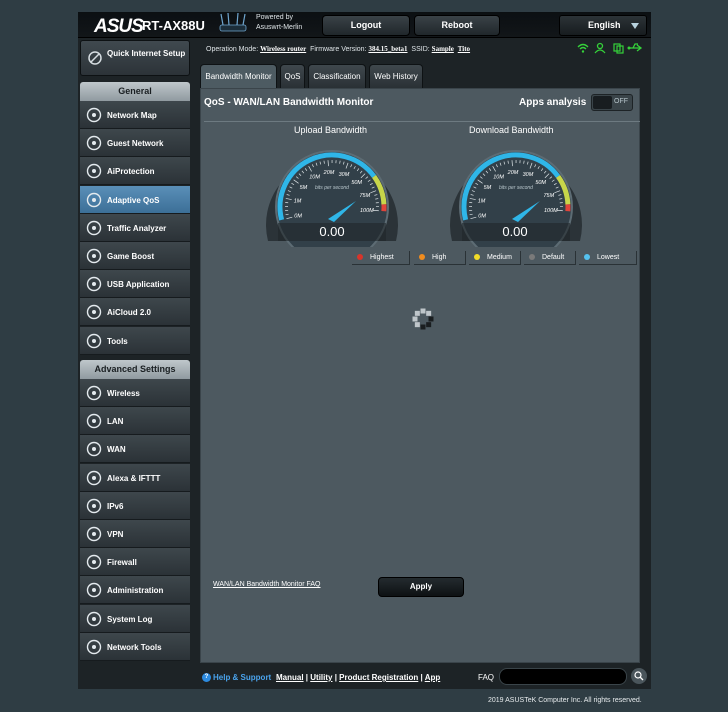 The image size is (728, 712). Describe the element at coordinates (135, 618) in the screenshot. I see `sidebar-item-system-log: System Log` at that location.